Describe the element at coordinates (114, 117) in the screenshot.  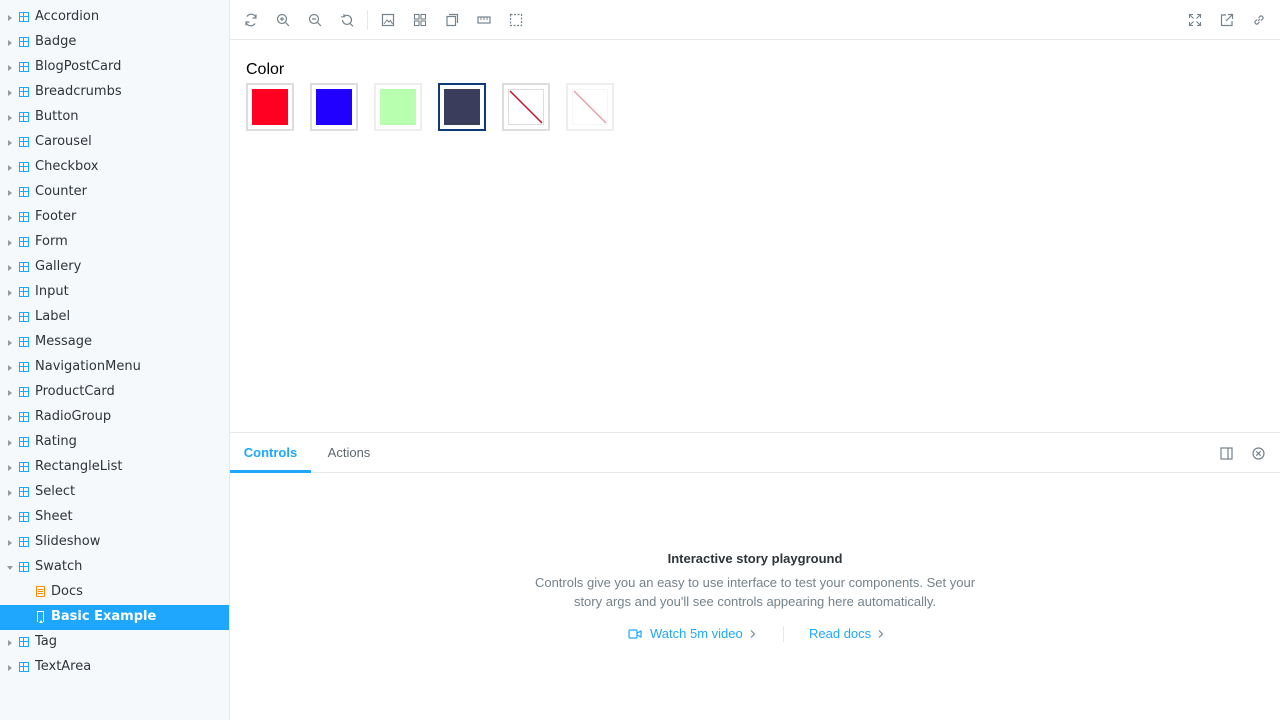
I see `sidebar-item-button: Button` at that location.